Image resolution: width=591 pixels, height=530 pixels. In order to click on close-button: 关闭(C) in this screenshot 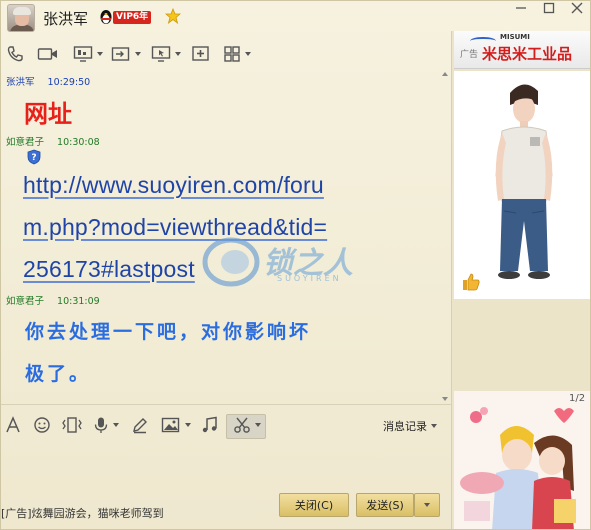, I will do `click(314, 505)`.